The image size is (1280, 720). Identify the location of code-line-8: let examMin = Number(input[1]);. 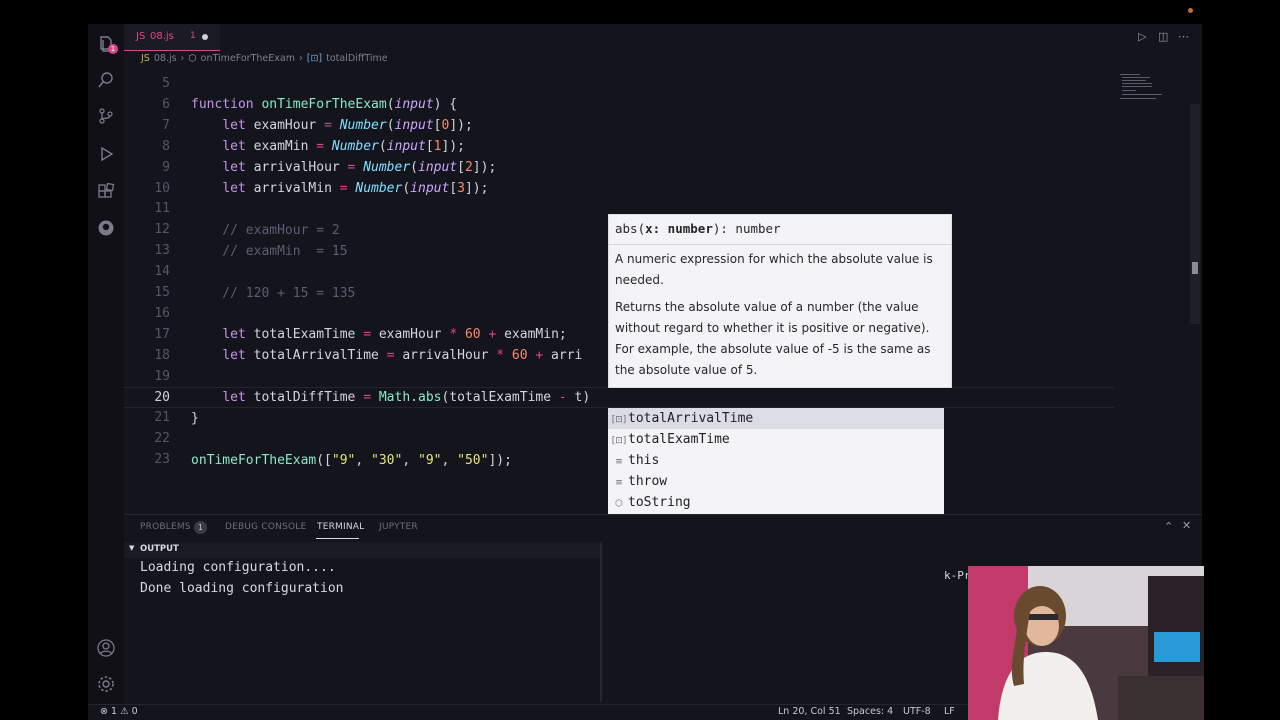
(328, 146).